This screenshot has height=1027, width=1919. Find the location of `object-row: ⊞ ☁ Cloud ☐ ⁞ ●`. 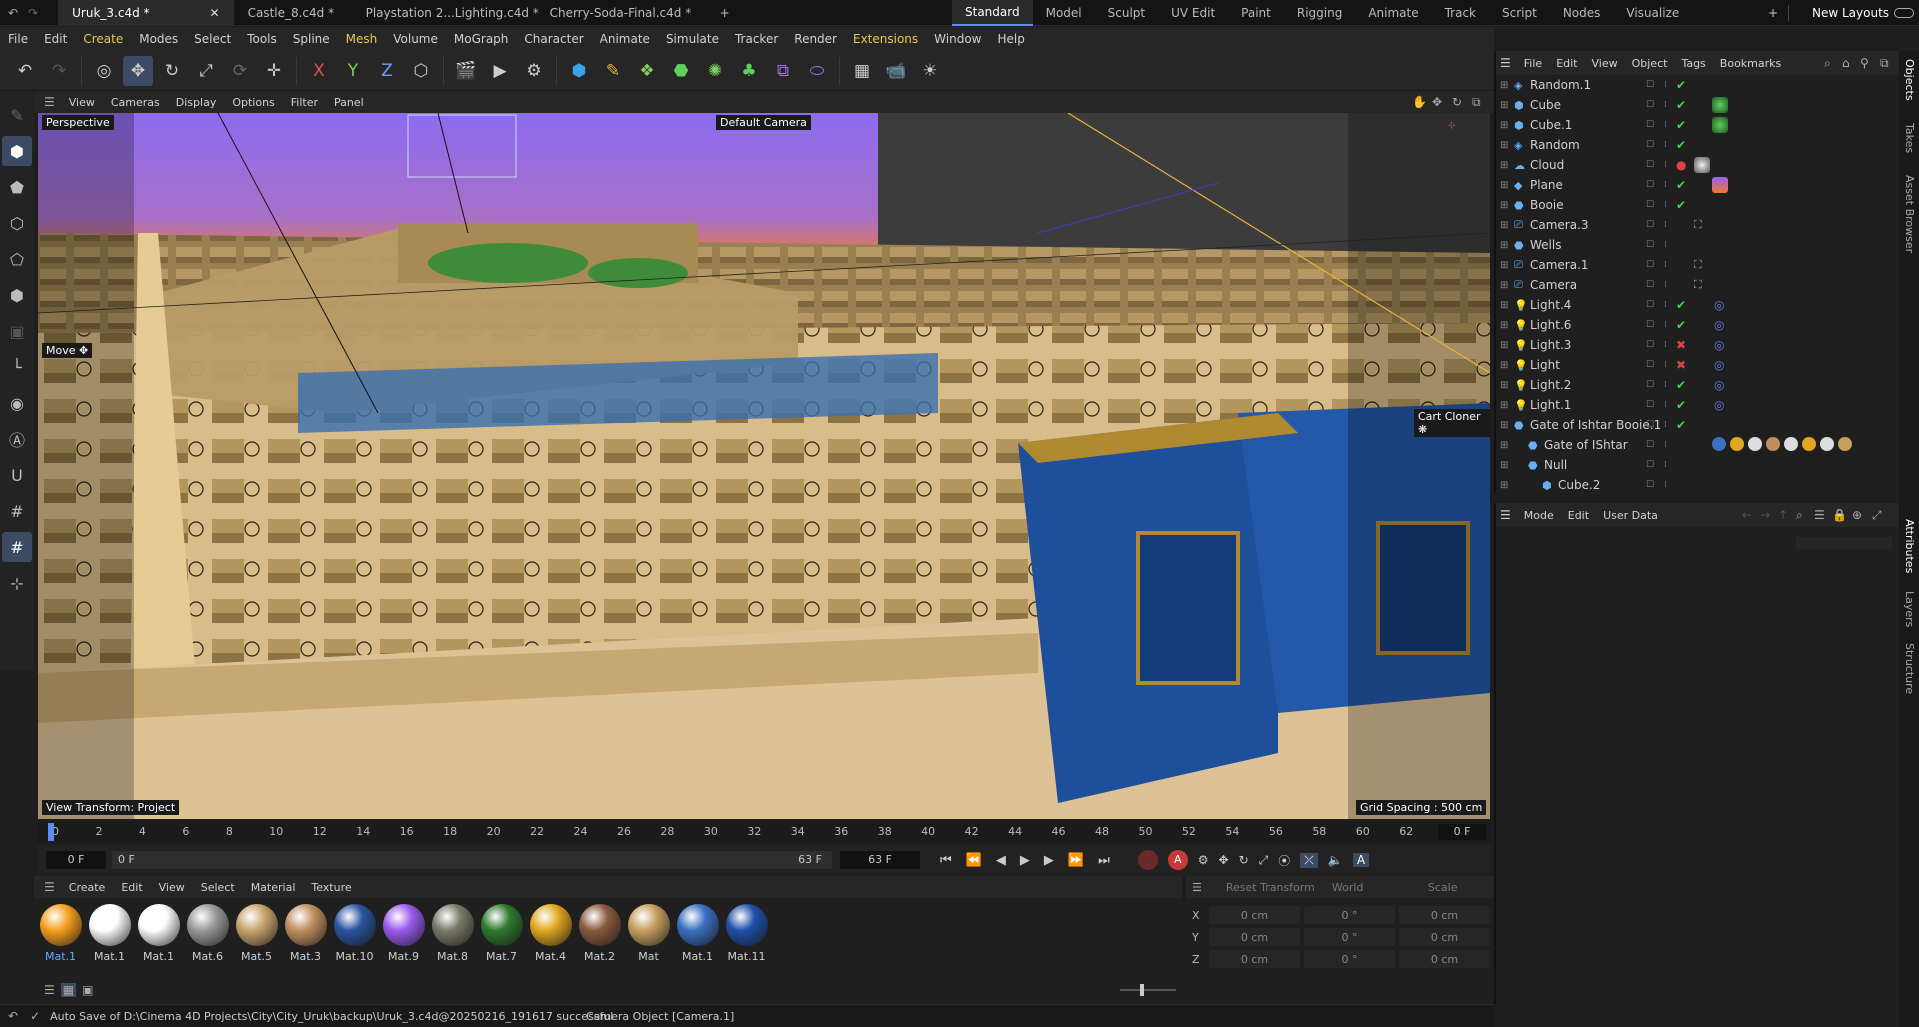

object-row: ⊞ ☁ Cloud ☐ ⁞ ● is located at coordinates (1697, 165).